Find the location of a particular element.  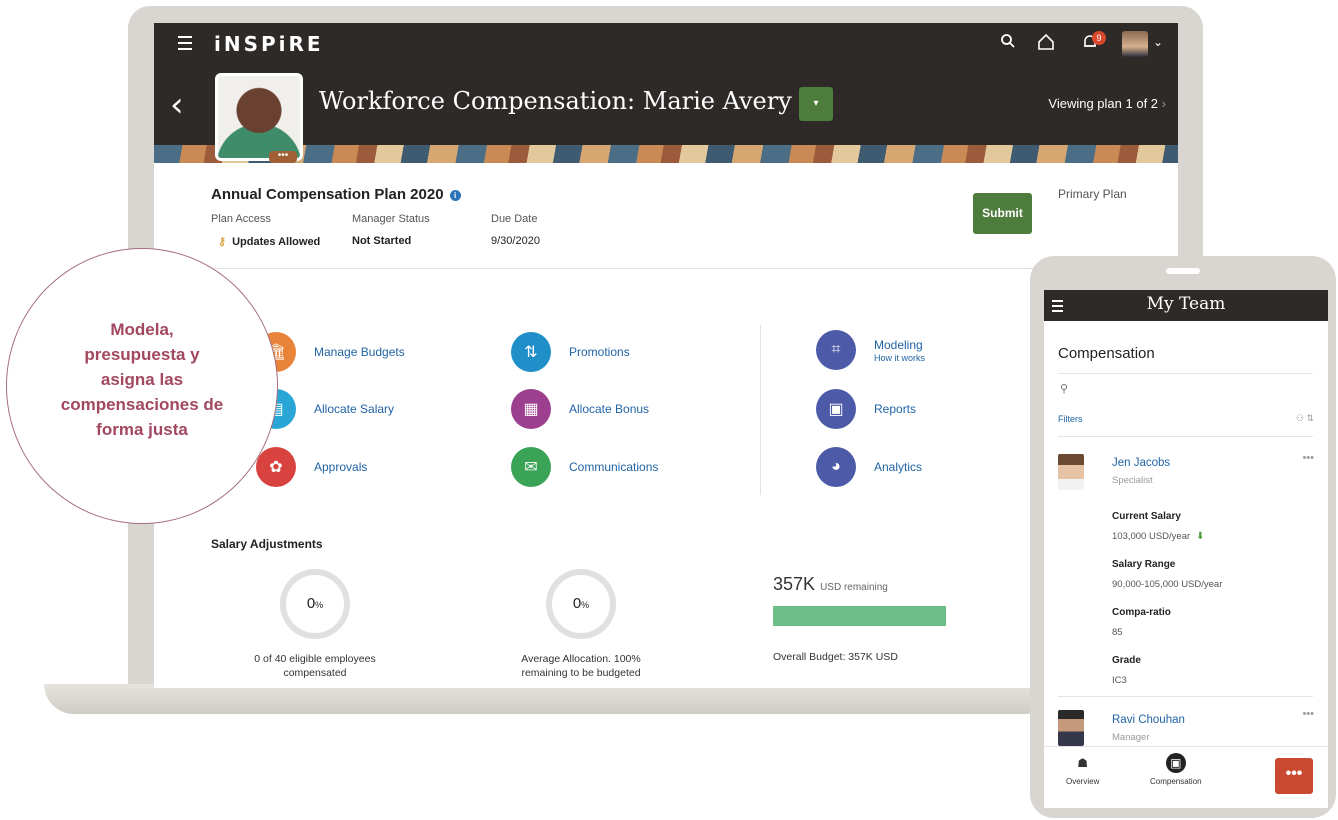

report-icon: ▣ is located at coordinates (836, 409).